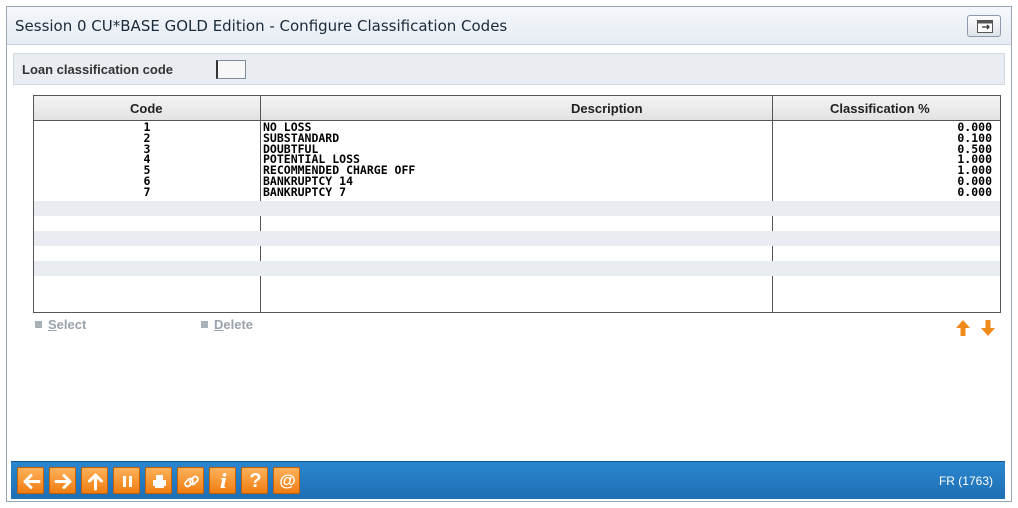 The image size is (1018, 508). What do you see at coordinates (976, 330) in the screenshot?
I see `scroll-arrows` at bounding box center [976, 330].